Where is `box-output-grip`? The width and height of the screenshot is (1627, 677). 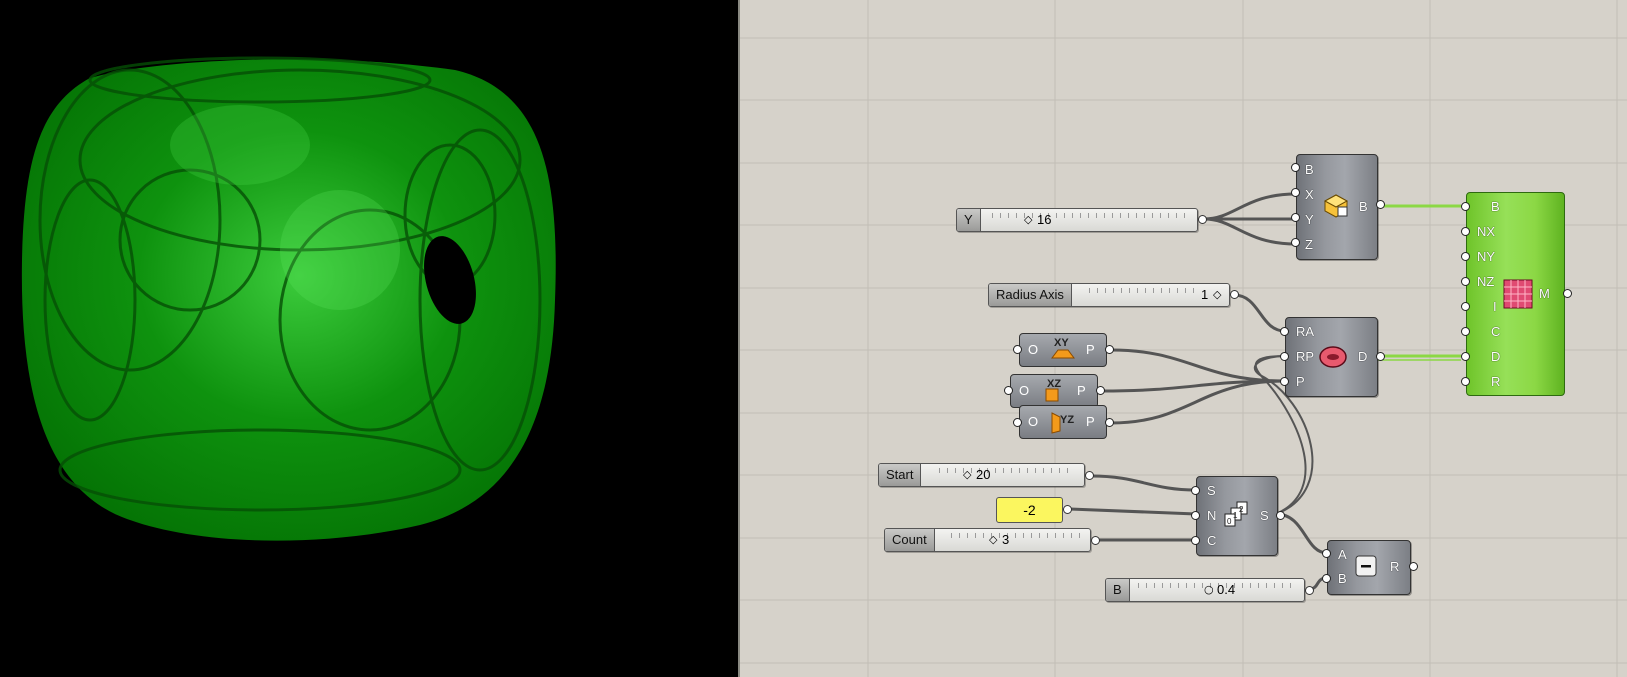 box-output-grip is located at coordinates (1380, 204).